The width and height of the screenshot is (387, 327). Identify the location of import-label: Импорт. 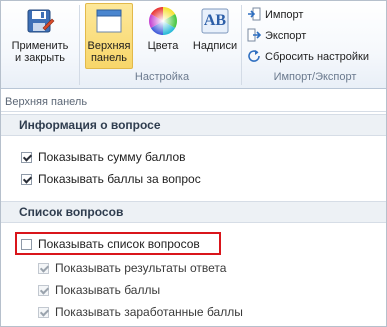
(284, 15).